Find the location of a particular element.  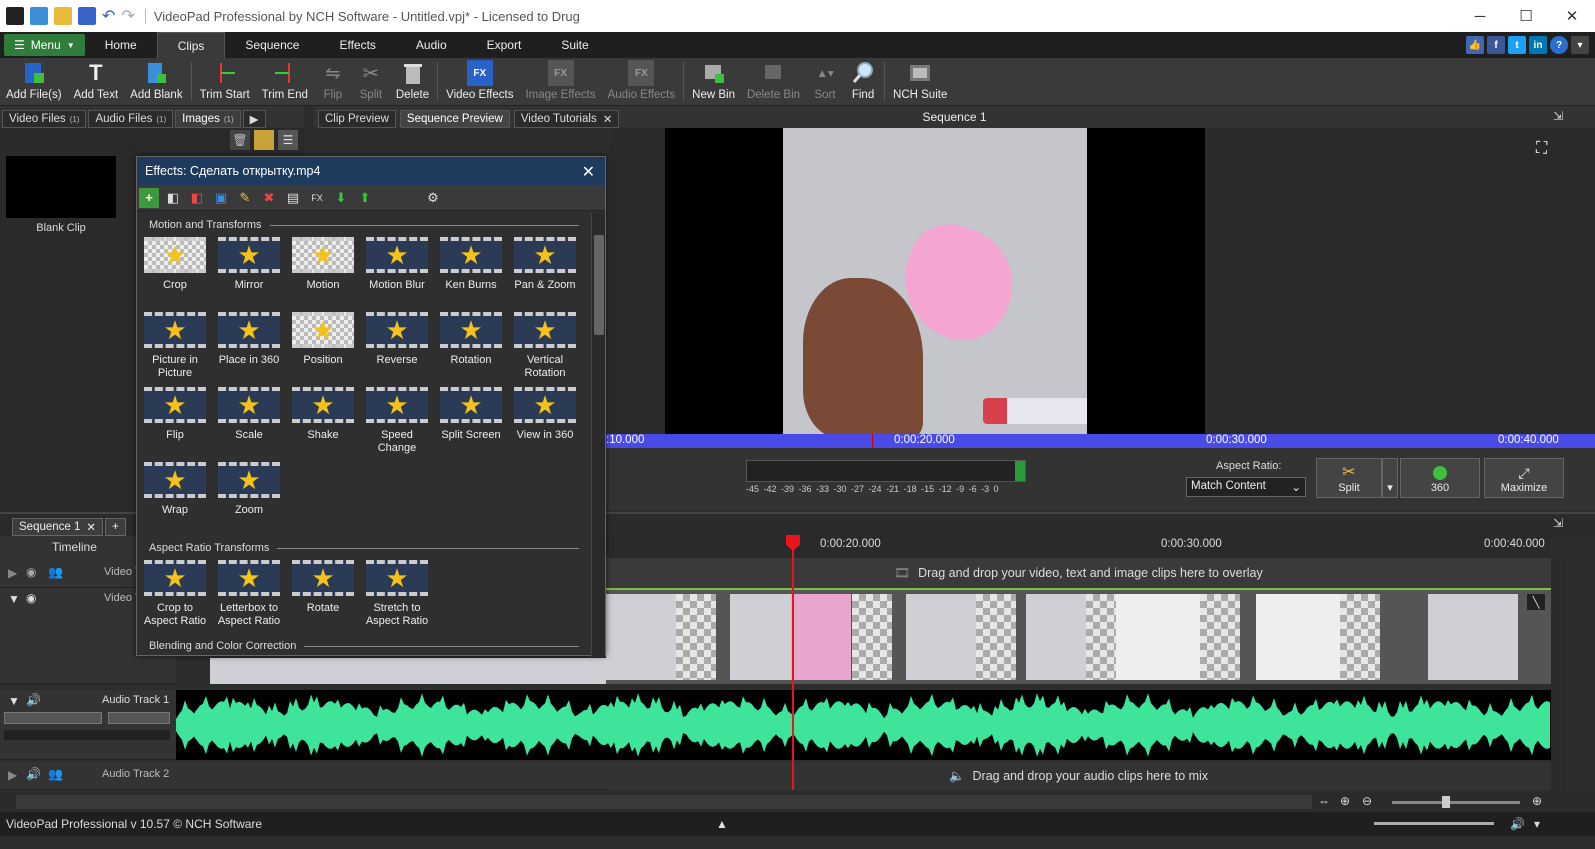

split-button: ✂ Split is located at coordinates (371, 81).